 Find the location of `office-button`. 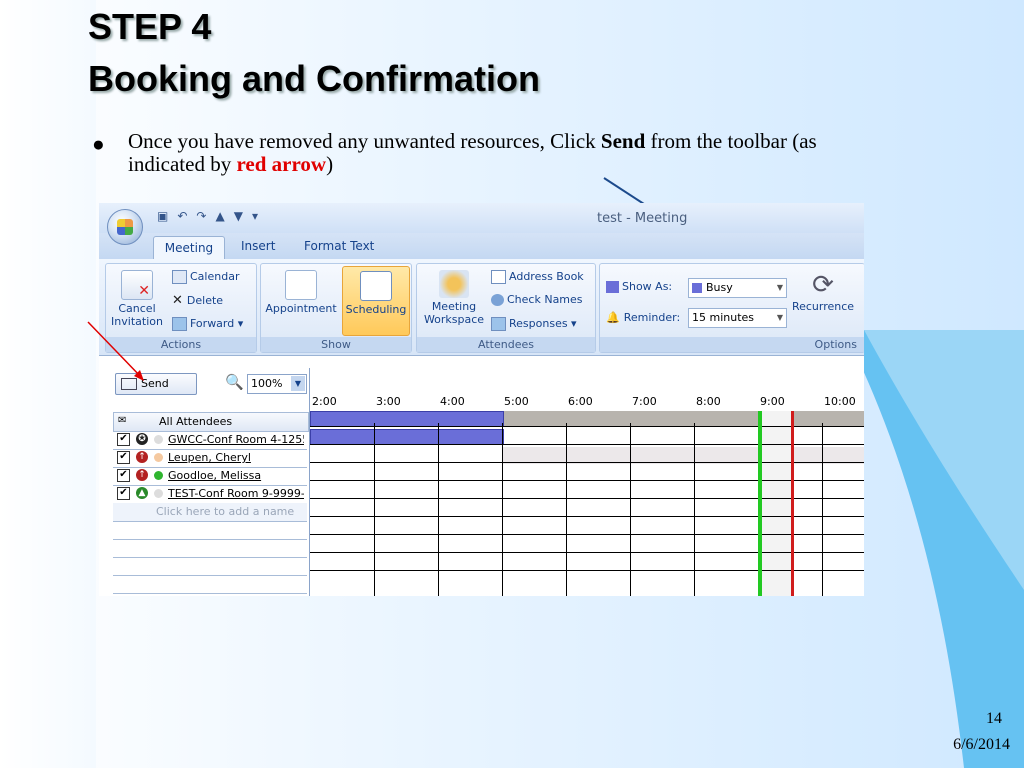

office-button is located at coordinates (125, 227).